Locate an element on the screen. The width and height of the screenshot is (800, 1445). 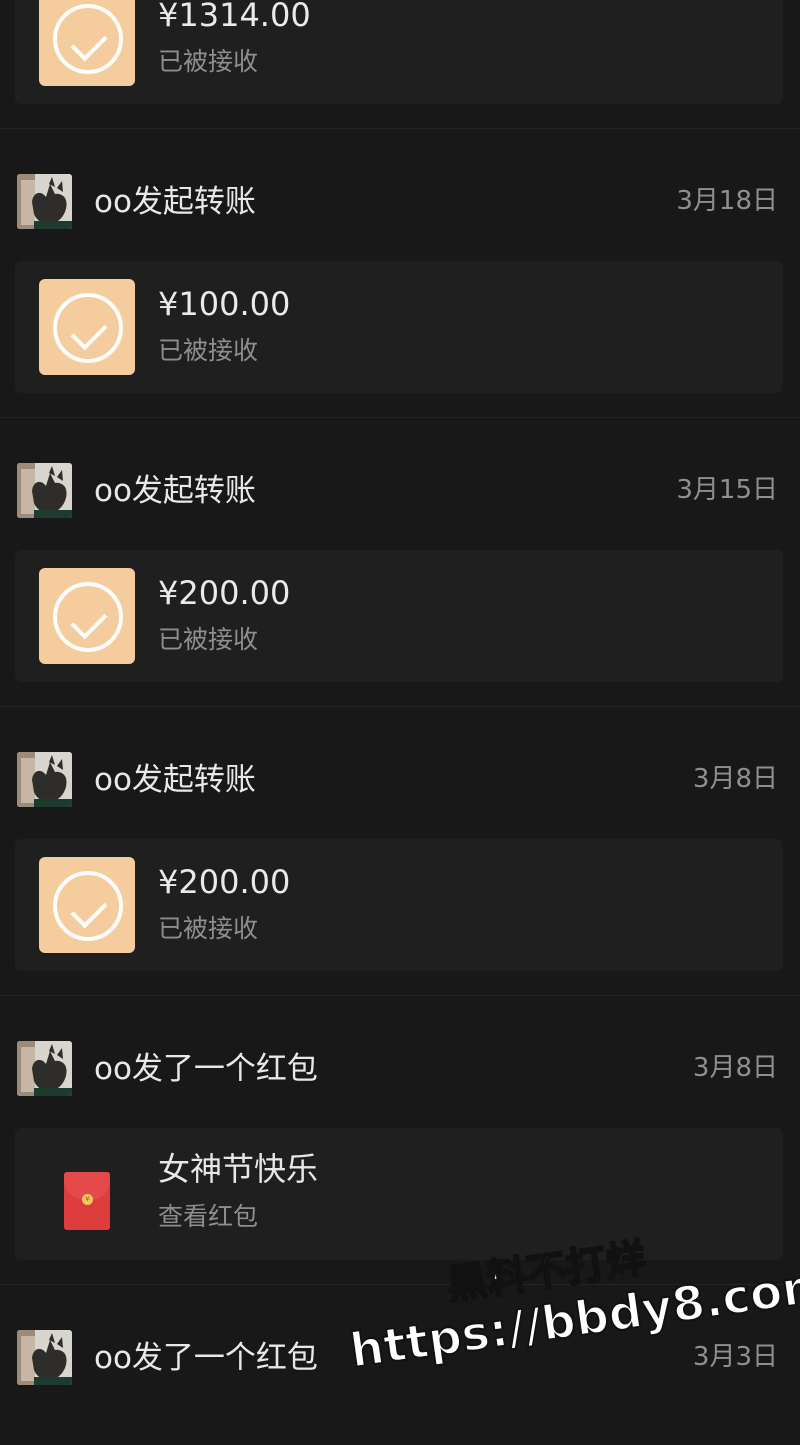
record-date: 3月18日 is located at coordinates (727, 201).